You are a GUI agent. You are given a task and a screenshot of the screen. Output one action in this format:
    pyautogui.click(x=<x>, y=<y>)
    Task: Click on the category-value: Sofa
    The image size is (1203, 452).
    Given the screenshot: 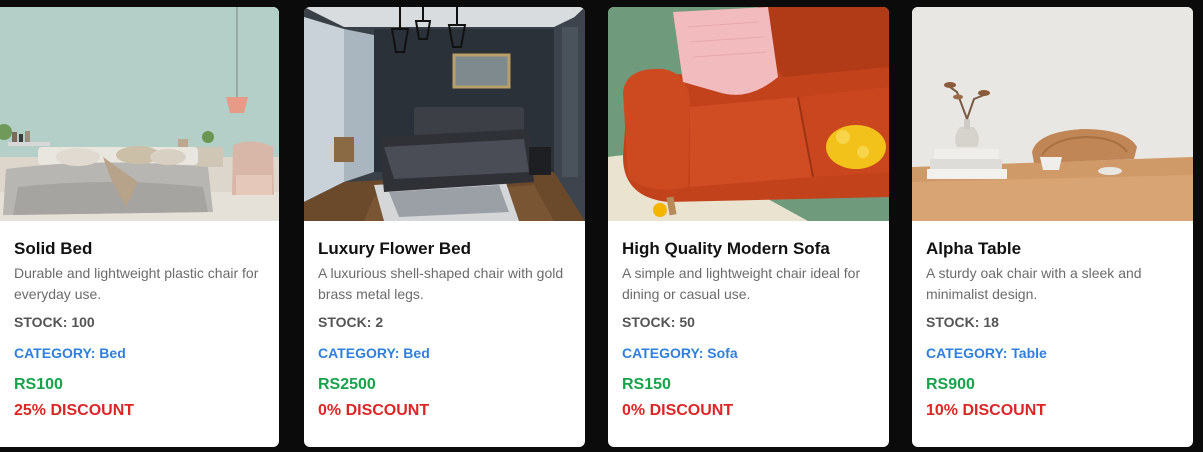 What is the action you would take?
    pyautogui.click(x=722, y=353)
    